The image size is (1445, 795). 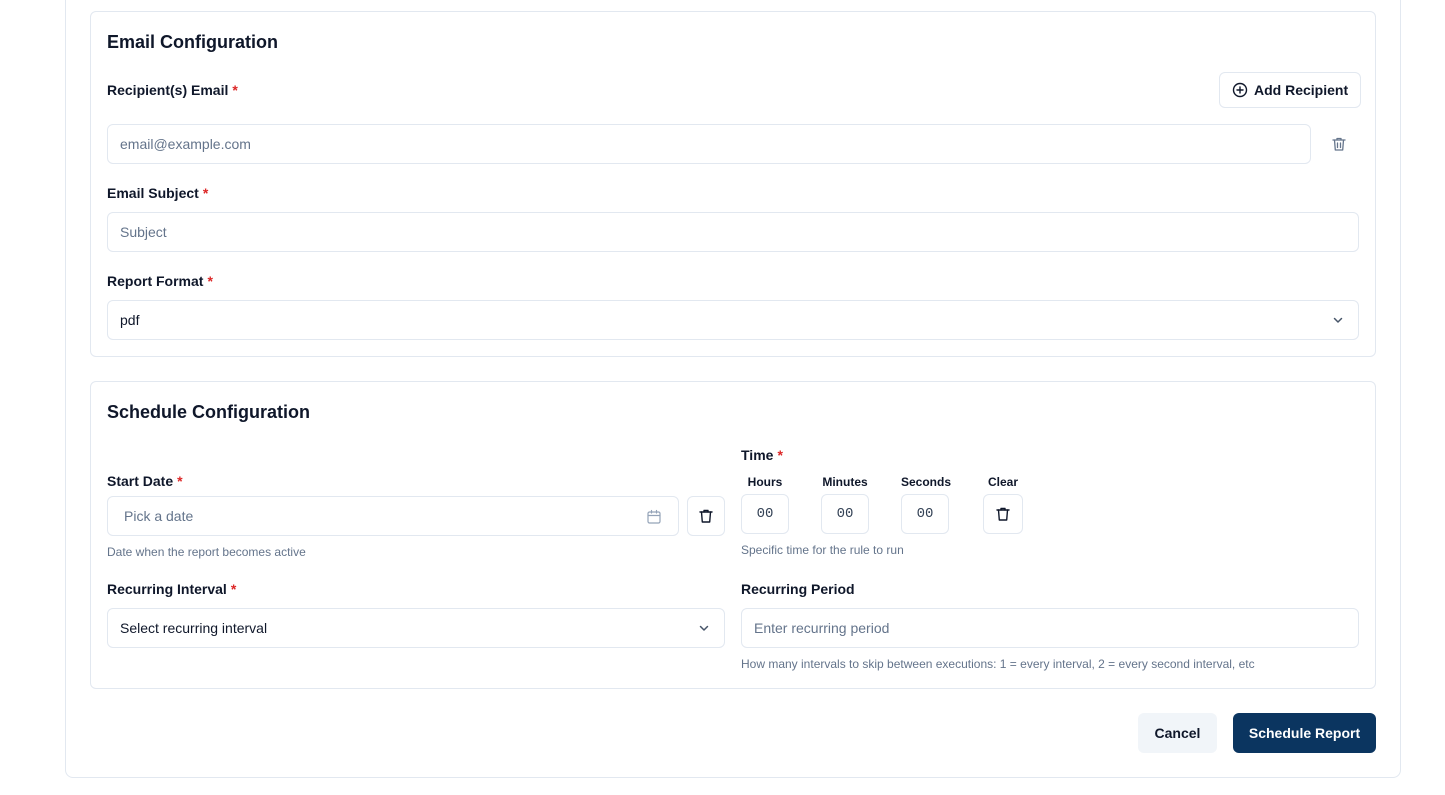 What do you see at coordinates (145, 481) in the screenshot?
I see `start-date-label: Start Date *` at bounding box center [145, 481].